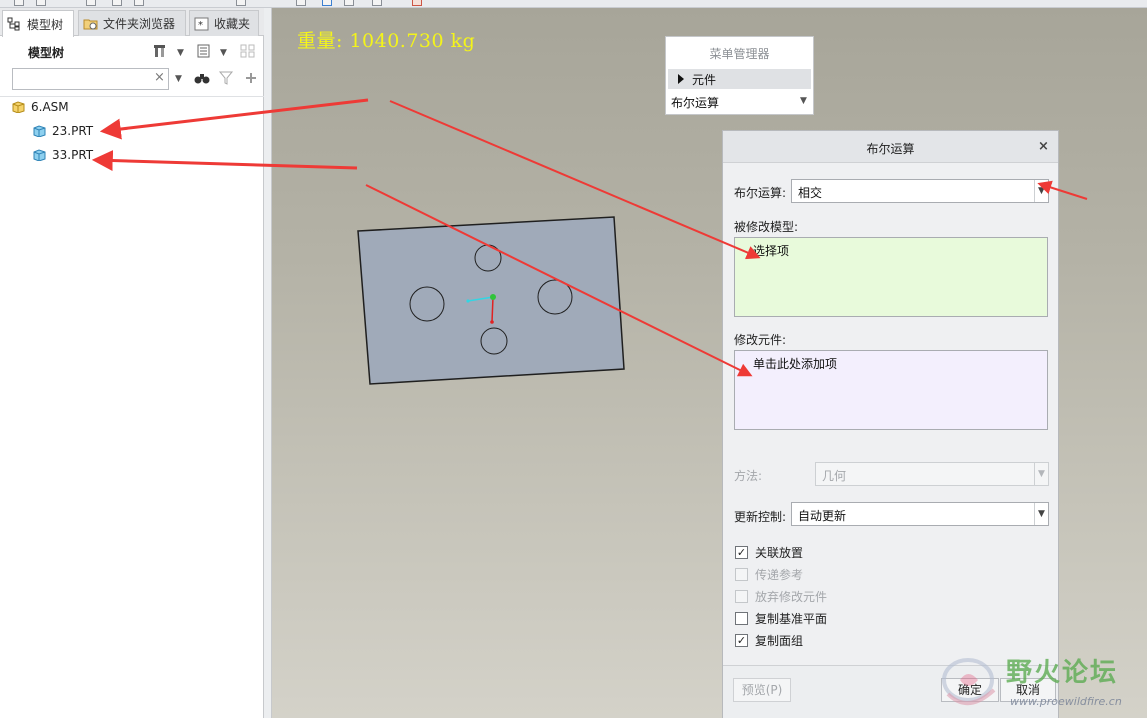 The width and height of the screenshot is (1147, 718). Describe the element at coordinates (251, 78) in the screenshot. I see `add-plus-icon` at that location.